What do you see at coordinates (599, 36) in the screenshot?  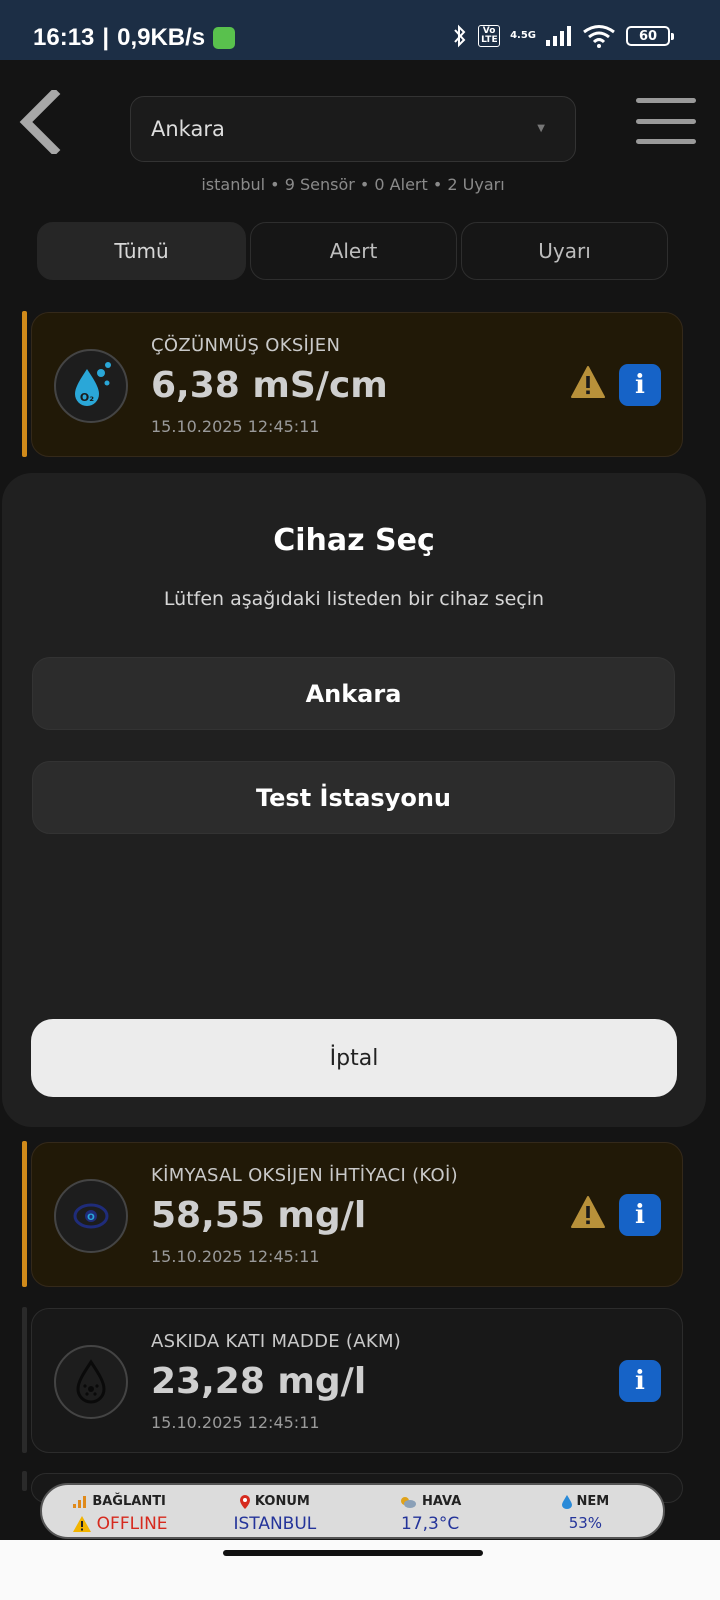 I see `wifi-icon` at bounding box center [599, 36].